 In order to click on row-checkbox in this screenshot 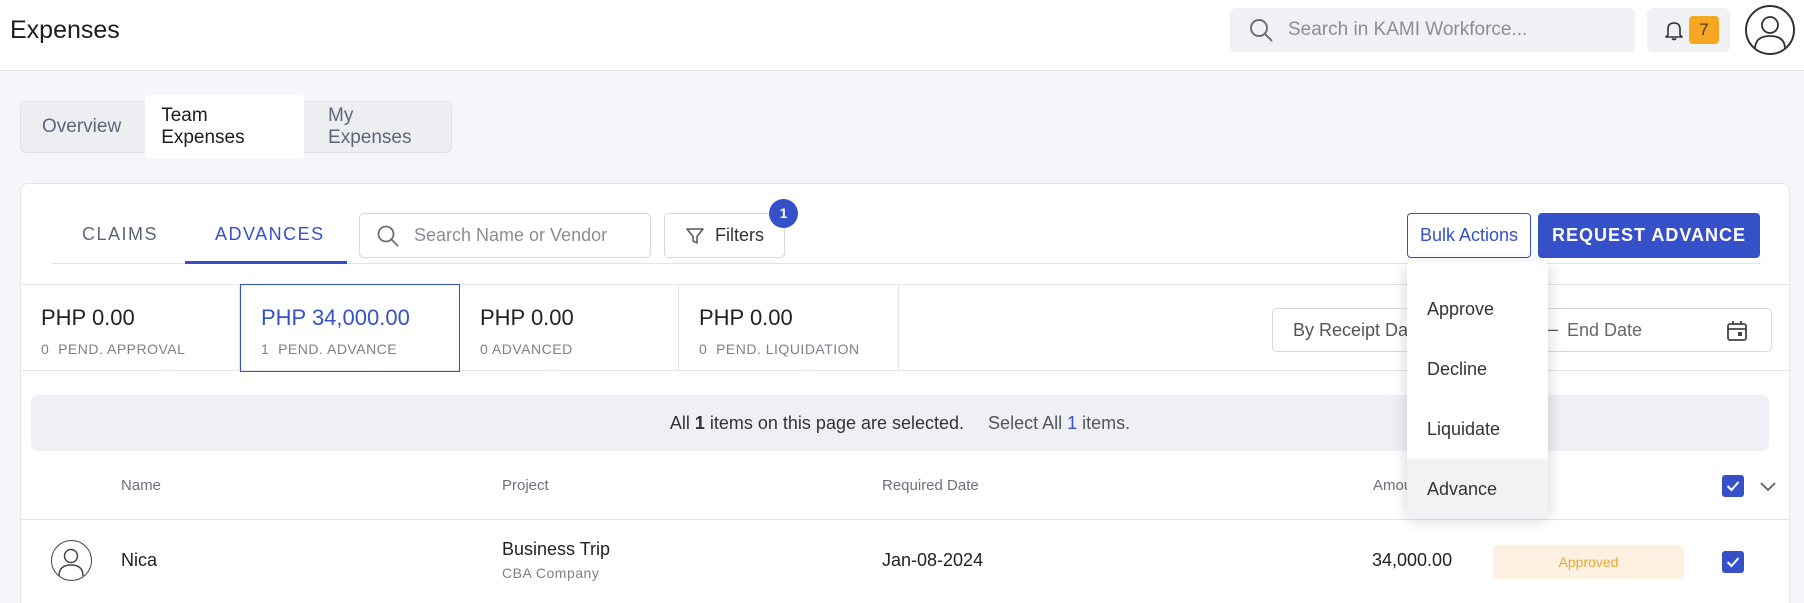, I will do `click(1733, 562)`.